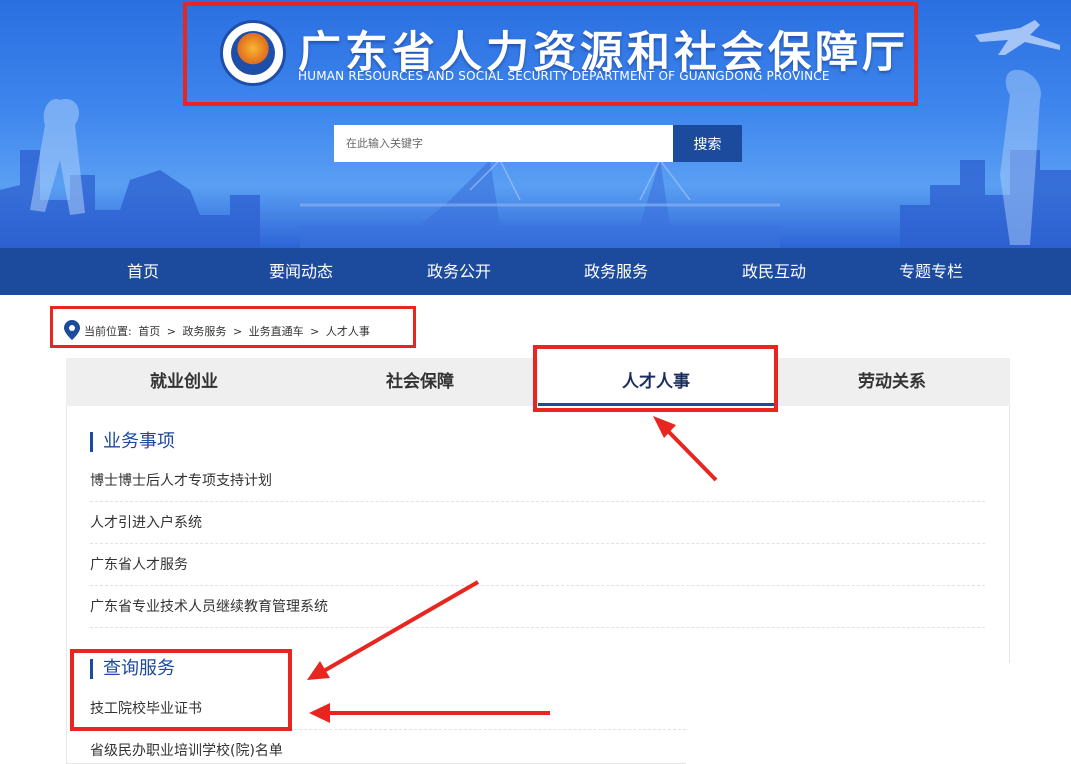  What do you see at coordinates (707, 143) in the screenshot?
I see `search-button: 搜索` at bounding box center [707, 143].